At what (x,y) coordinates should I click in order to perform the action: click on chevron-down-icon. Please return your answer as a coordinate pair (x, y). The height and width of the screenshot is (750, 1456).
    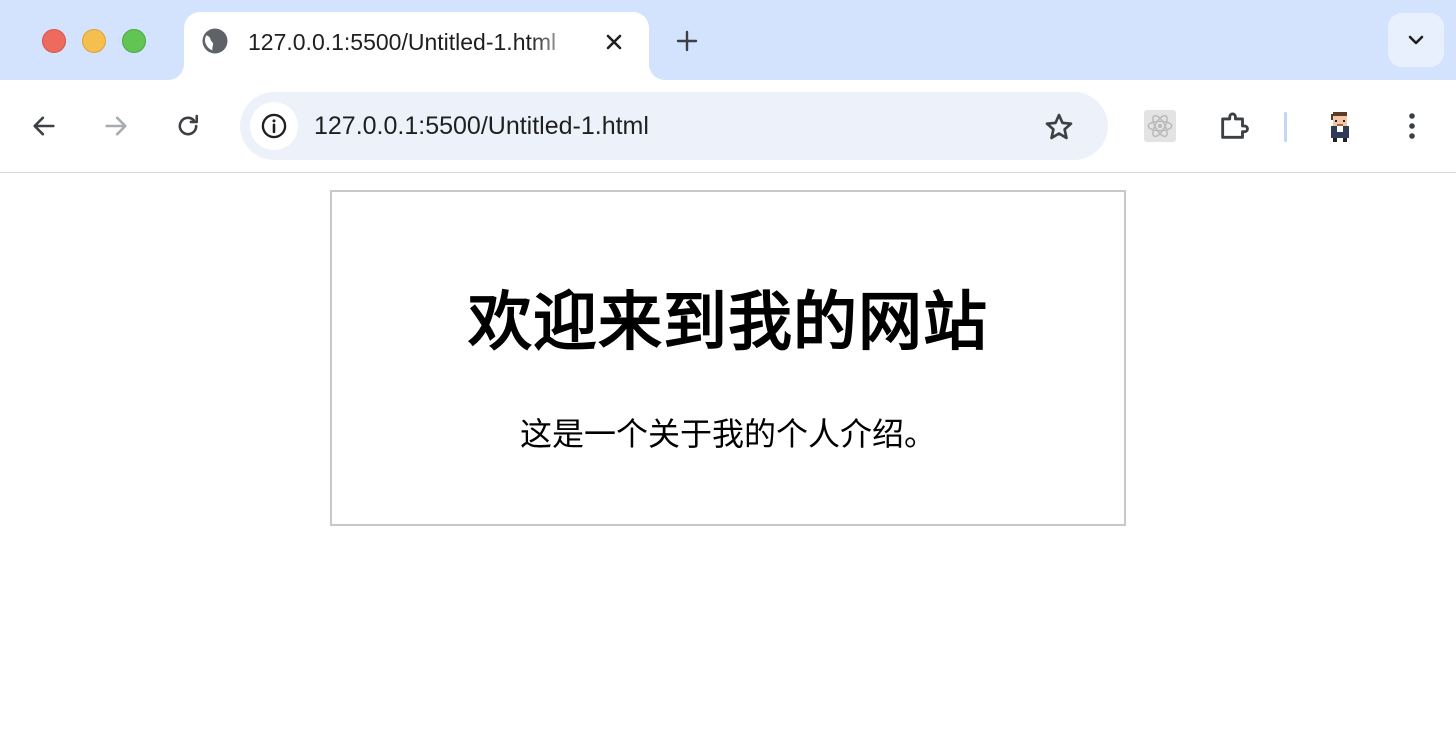
    Looking at the image, I should click on (1416, 40).